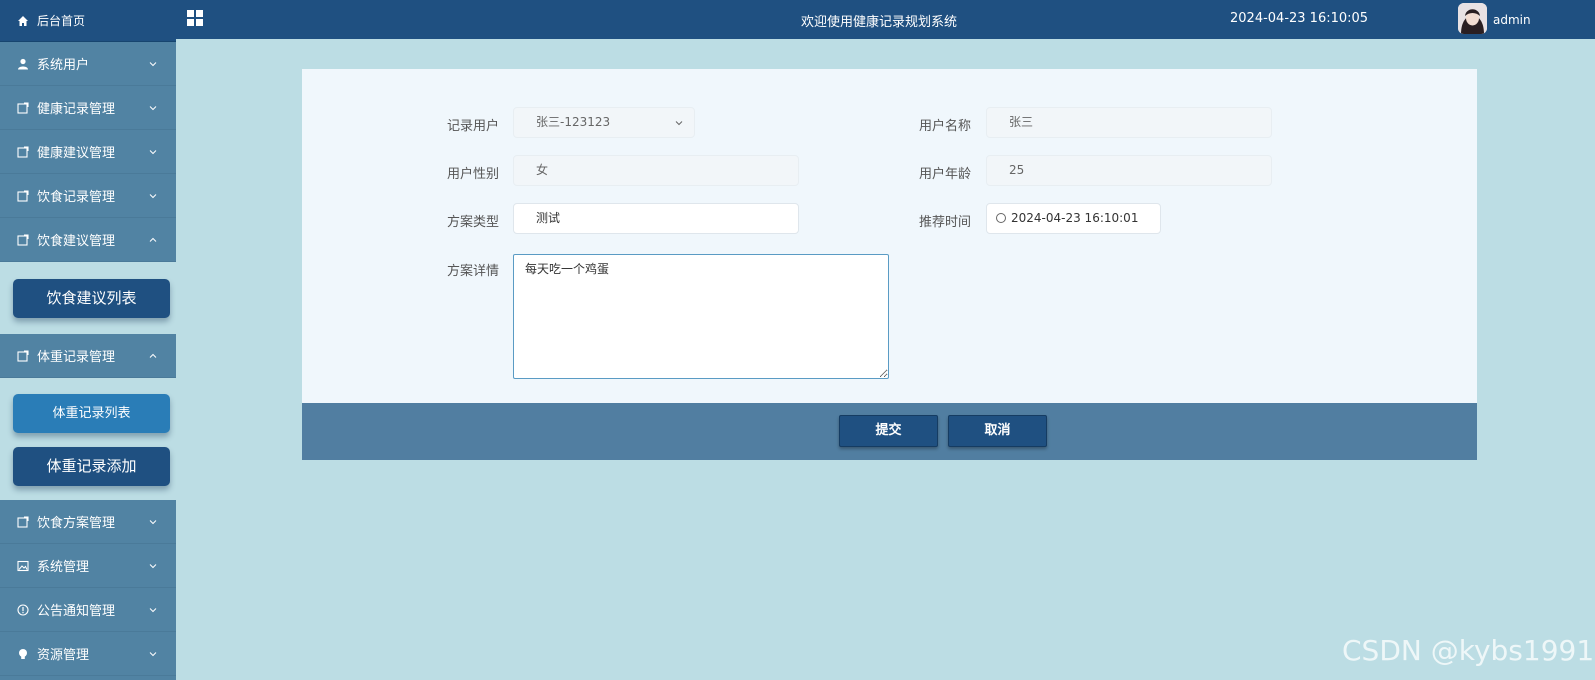 The height and width of the screenshot is (680, 1595). Describe the element at coordinates (1129, 170) in the screenshot. I see `age-field: 25` at that location.